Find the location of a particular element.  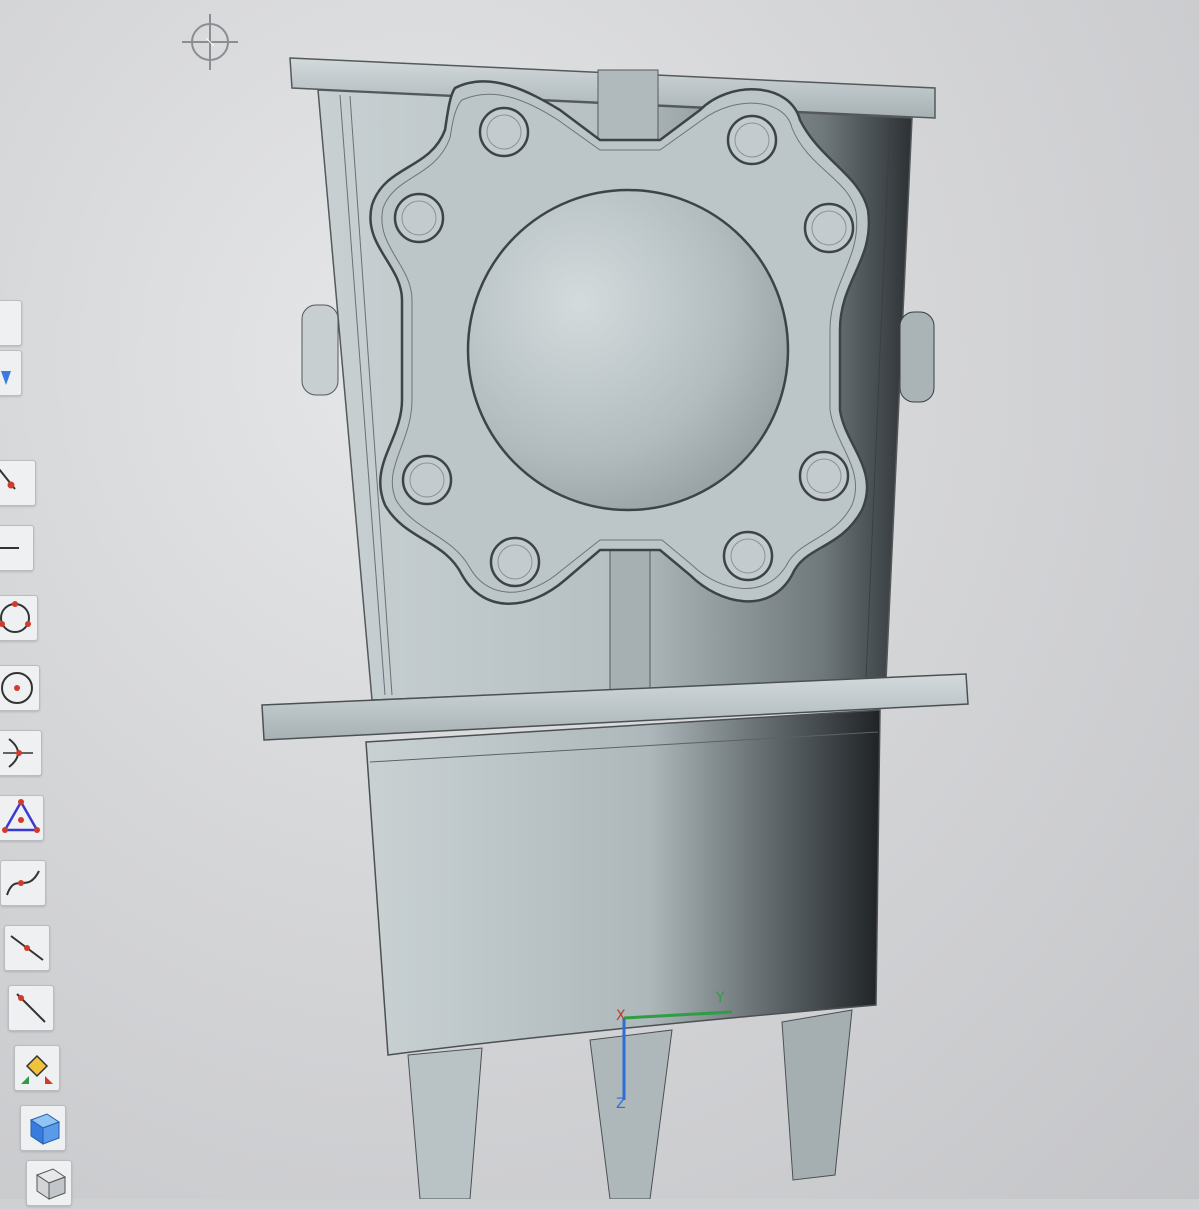

triangle-icon is located at coordinates (21, 816).